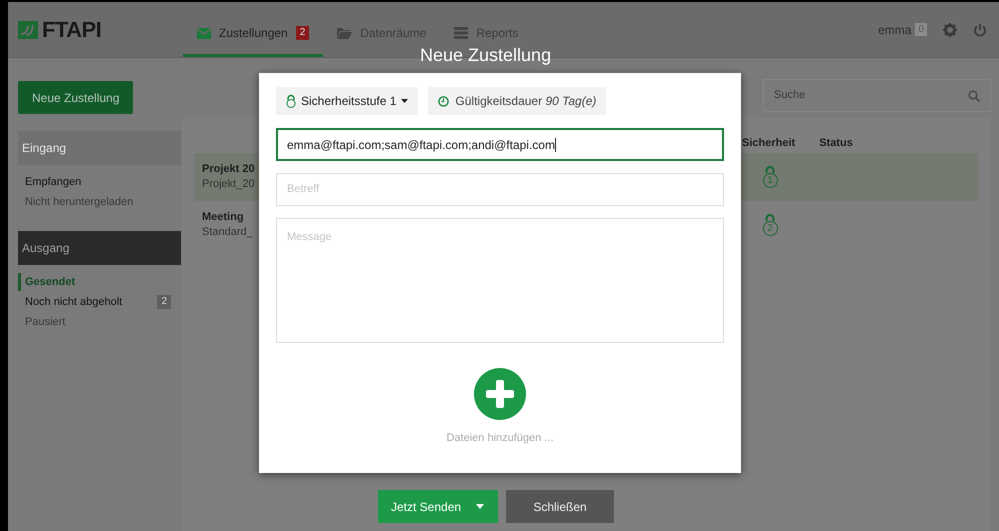 This screenshot has width=999, height=531. What do you see at coordinates (227, 232) in the screenshot?
I see `delivery-subtitle: Standard_` at bounding box center [227, 232].